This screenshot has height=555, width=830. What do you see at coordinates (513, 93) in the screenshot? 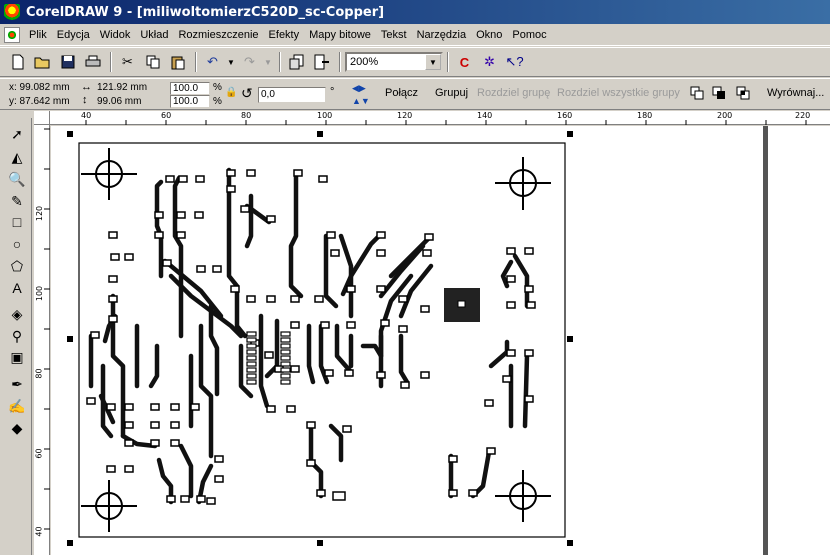
I see `ungroup-button: Rozdziel grupę` at bounding box center [513, 93].